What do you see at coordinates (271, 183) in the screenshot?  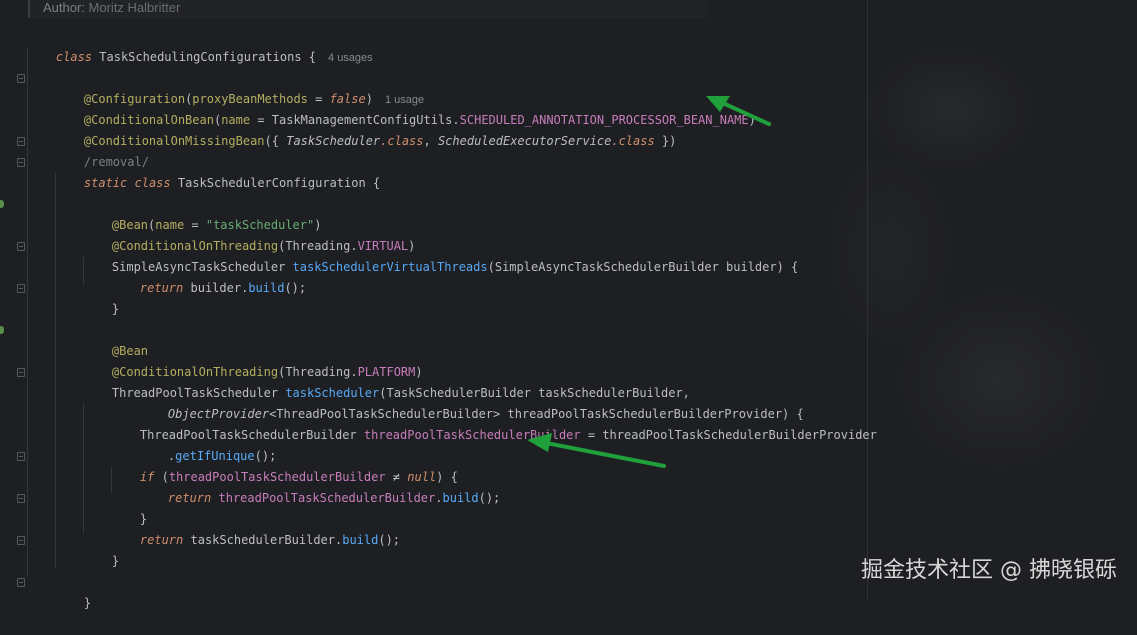 I see `class-name: TaskSchedulerConfiguration` at bounding box center [271, 183].